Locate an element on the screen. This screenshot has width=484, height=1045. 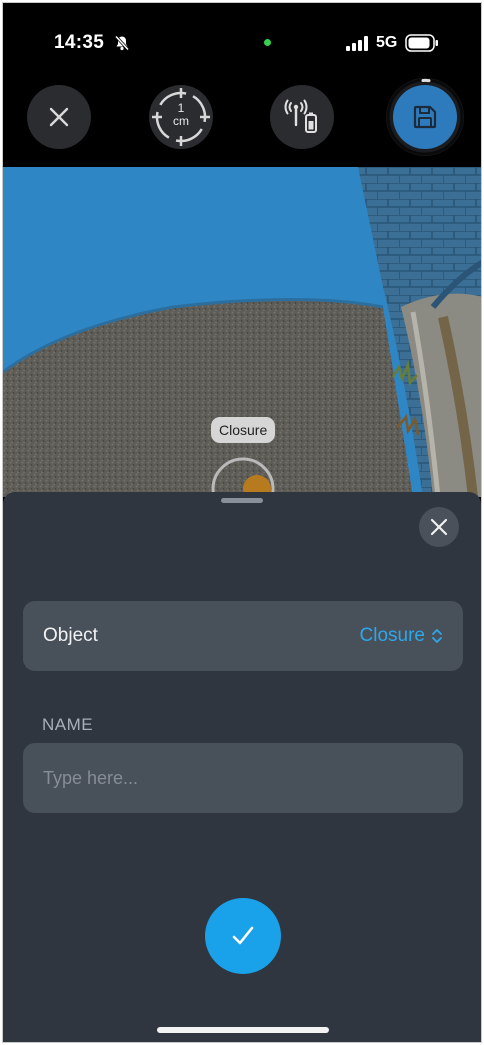
precision-readout: 1 cm is located at coordinates (181, 115).